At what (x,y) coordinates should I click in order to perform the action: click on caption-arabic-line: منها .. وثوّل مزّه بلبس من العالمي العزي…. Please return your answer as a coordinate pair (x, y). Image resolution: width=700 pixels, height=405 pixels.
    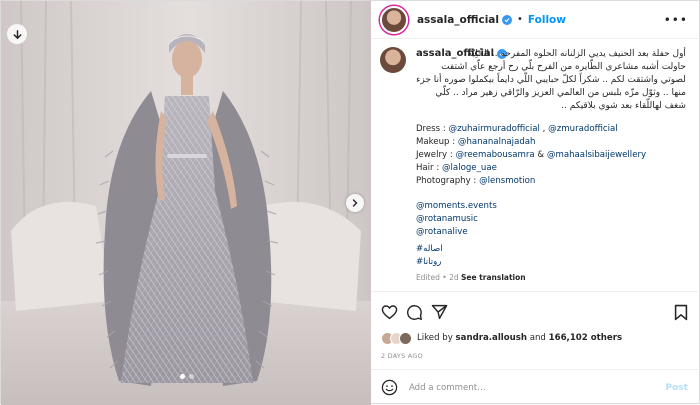
    Looking at the image, I should click on (560, 93).